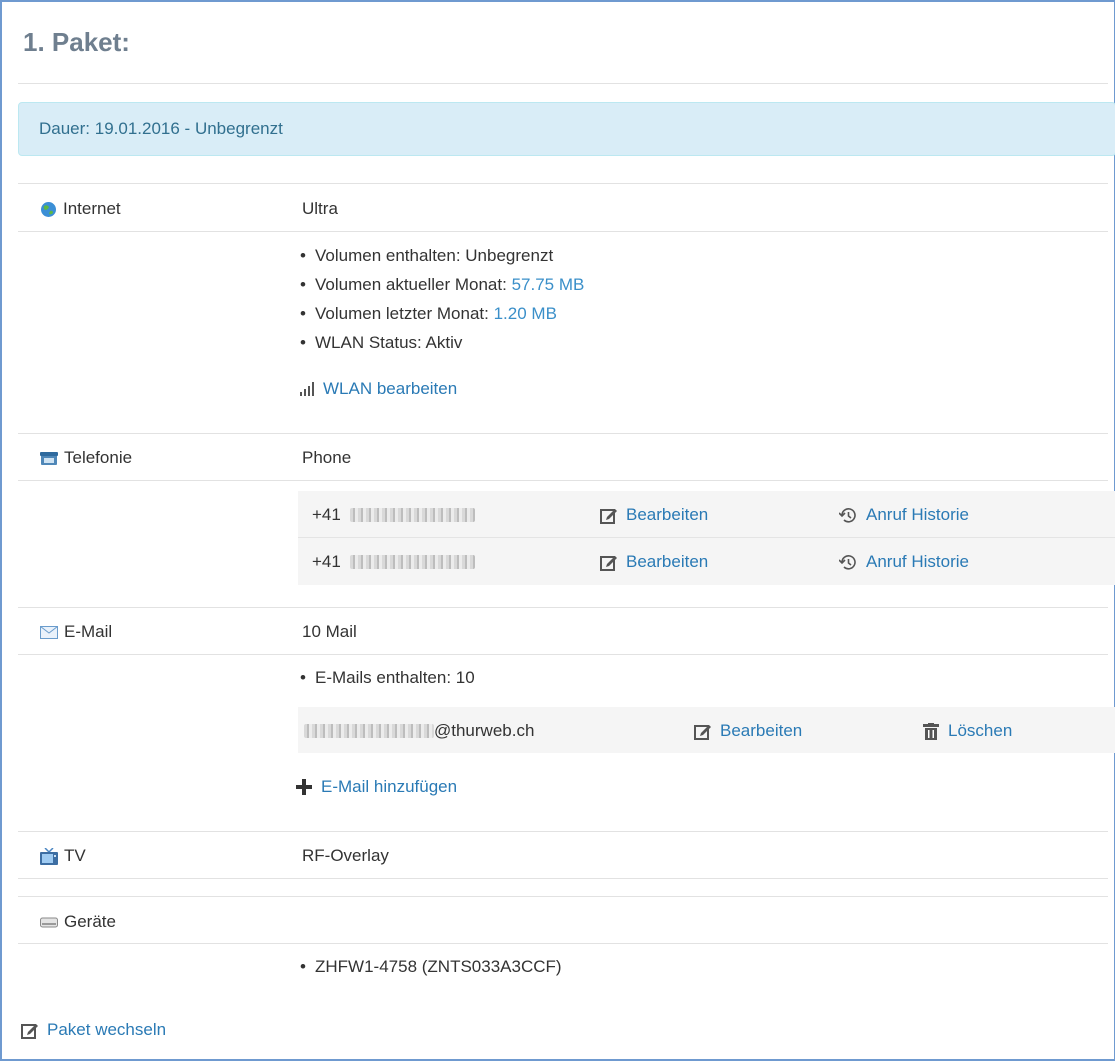 The image size is (1115, 1061). I want to click on geraete-label-text: Geräte, so click(90, 921).